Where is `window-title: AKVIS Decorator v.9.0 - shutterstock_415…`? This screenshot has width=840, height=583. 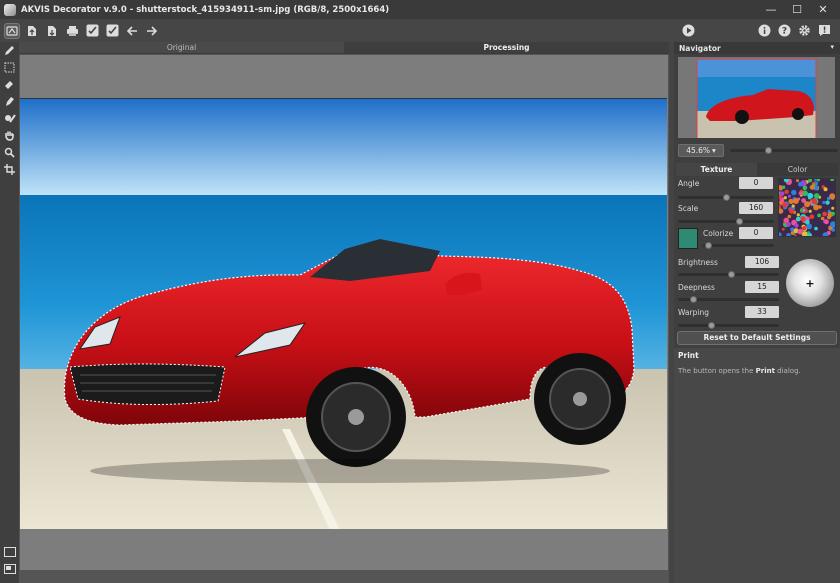
window-title: AKVIS Decorator v.9.0 - shutterstock_415… is located at coordinates (205, 9).